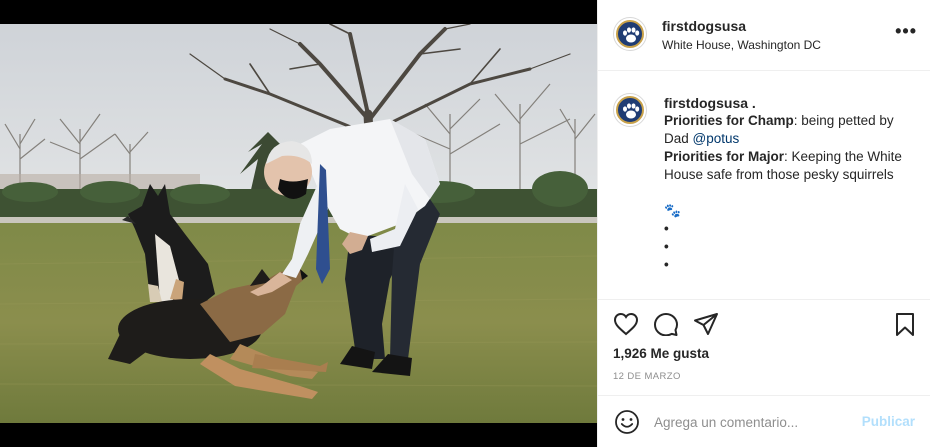  Describe the element at coordinates (704, 26) in the screenshot. I see `post-author-username: firstdogsusa` at that location.